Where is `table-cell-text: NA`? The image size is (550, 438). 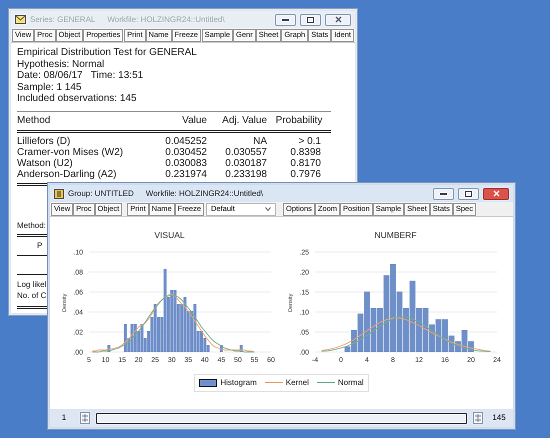 table-cell-text: NA is located at coordinates (259, 141).